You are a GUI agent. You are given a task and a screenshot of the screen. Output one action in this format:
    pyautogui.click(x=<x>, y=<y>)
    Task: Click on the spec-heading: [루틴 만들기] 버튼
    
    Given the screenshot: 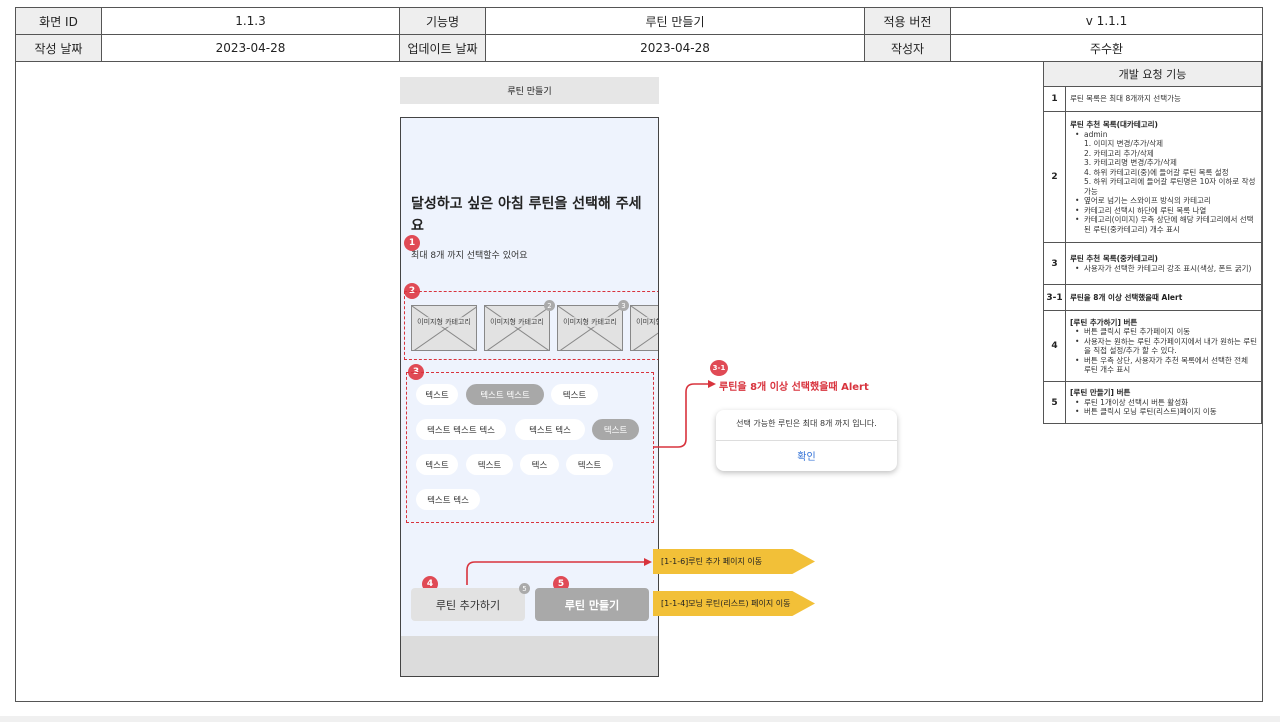 What is the action you would take?
    pyautogui.click(x=1100, y=393)
    